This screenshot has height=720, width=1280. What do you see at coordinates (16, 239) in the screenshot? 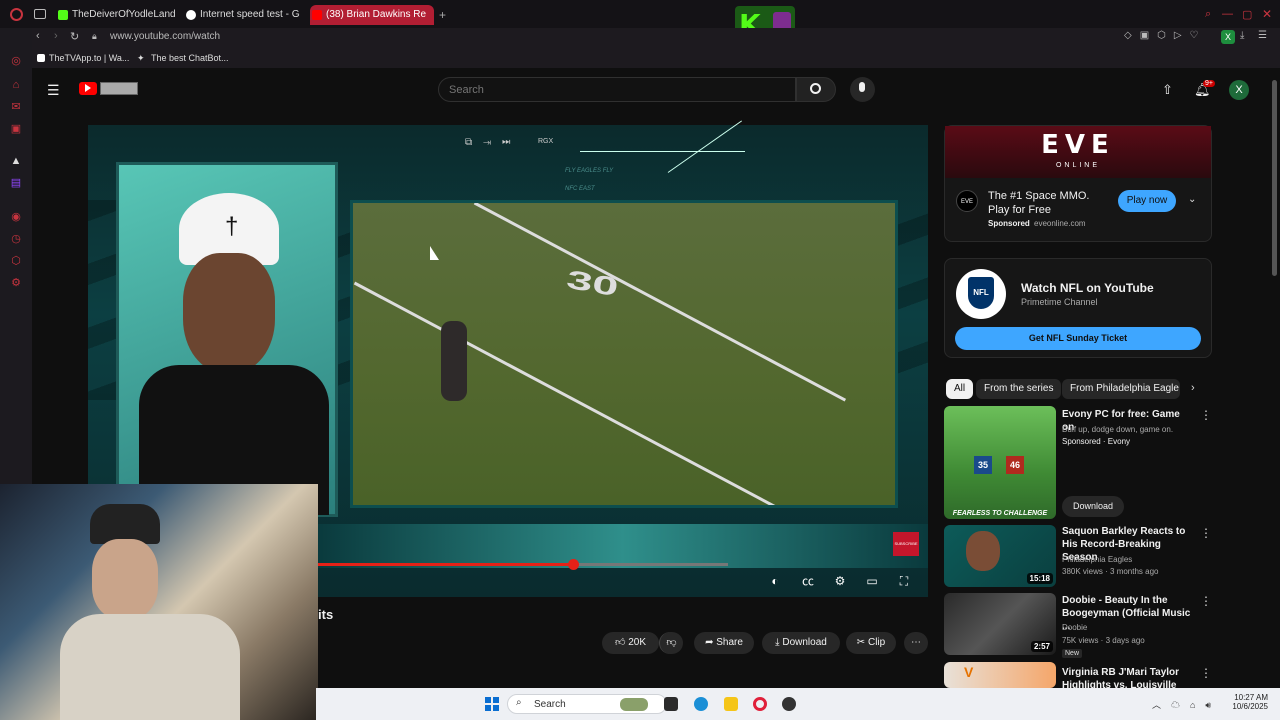
I see `history-icon: ◷` at bounding box center [16, 239].